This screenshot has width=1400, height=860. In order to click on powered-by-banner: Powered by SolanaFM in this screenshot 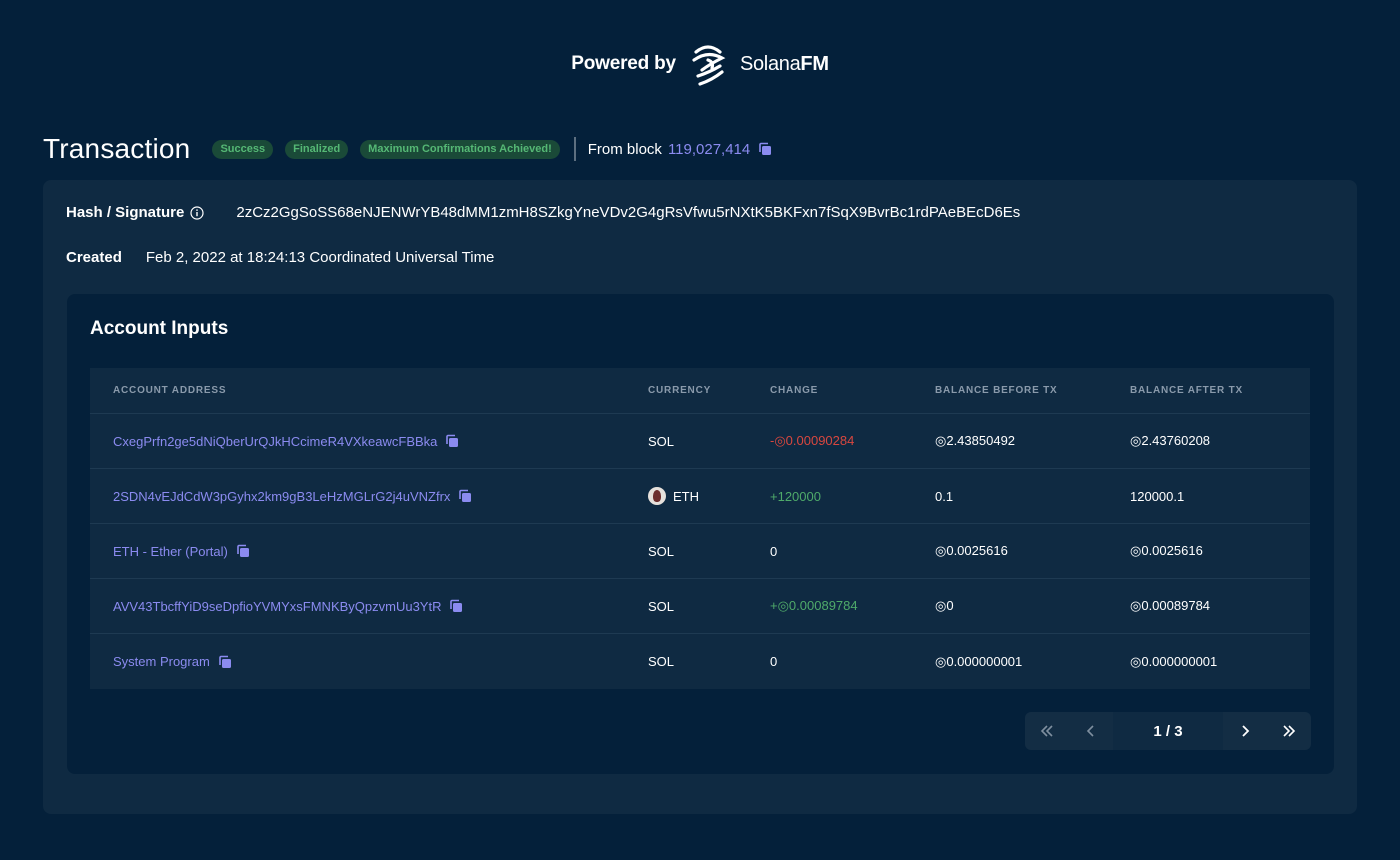, I will do `click(700, 64)`.